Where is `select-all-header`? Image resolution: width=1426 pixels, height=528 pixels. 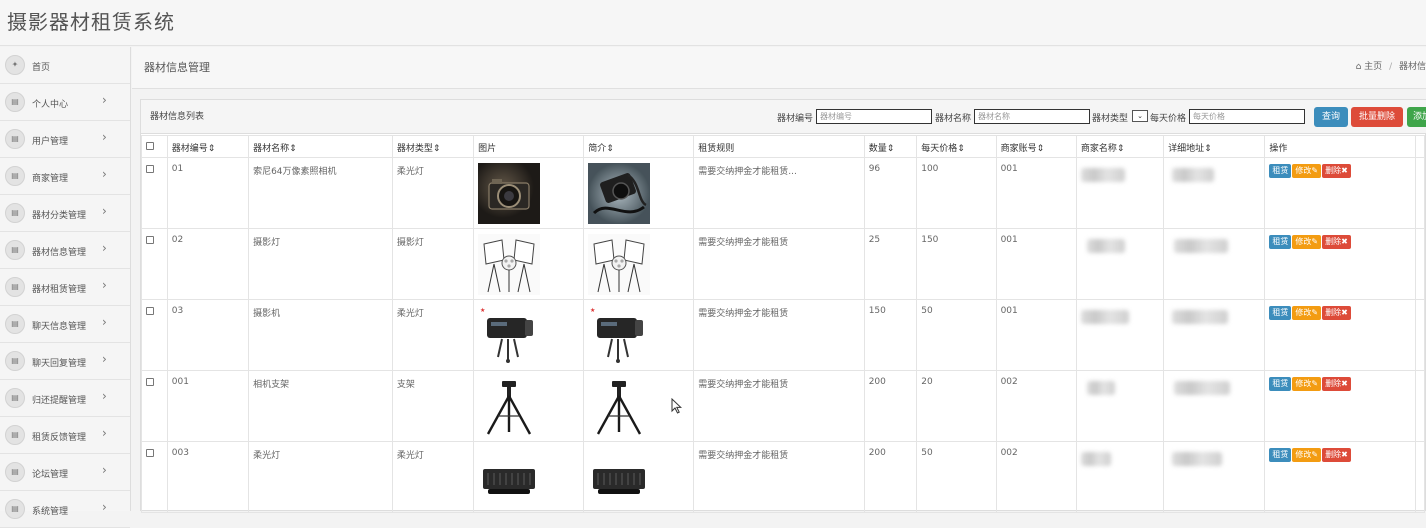
select-all-header is located at coordinates (154, 146).